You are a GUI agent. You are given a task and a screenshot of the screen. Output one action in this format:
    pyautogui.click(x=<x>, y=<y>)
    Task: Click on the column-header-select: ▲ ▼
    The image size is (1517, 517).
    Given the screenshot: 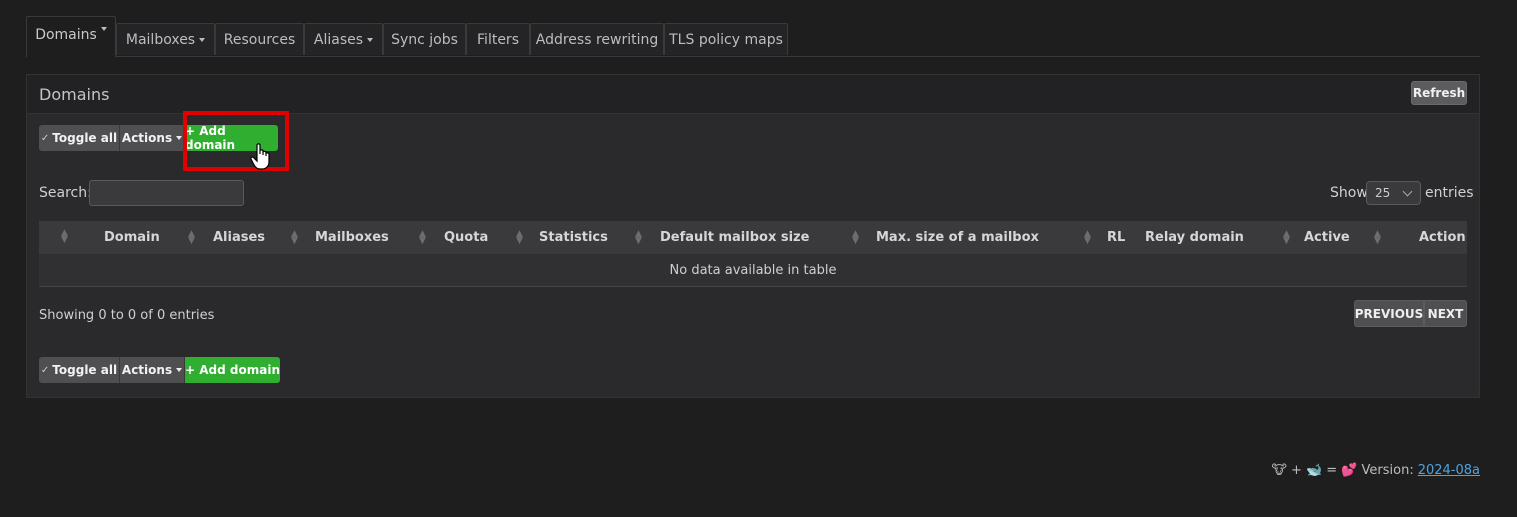 What is the action you would take?
    pyautogui.click(x=71, y=237)
    